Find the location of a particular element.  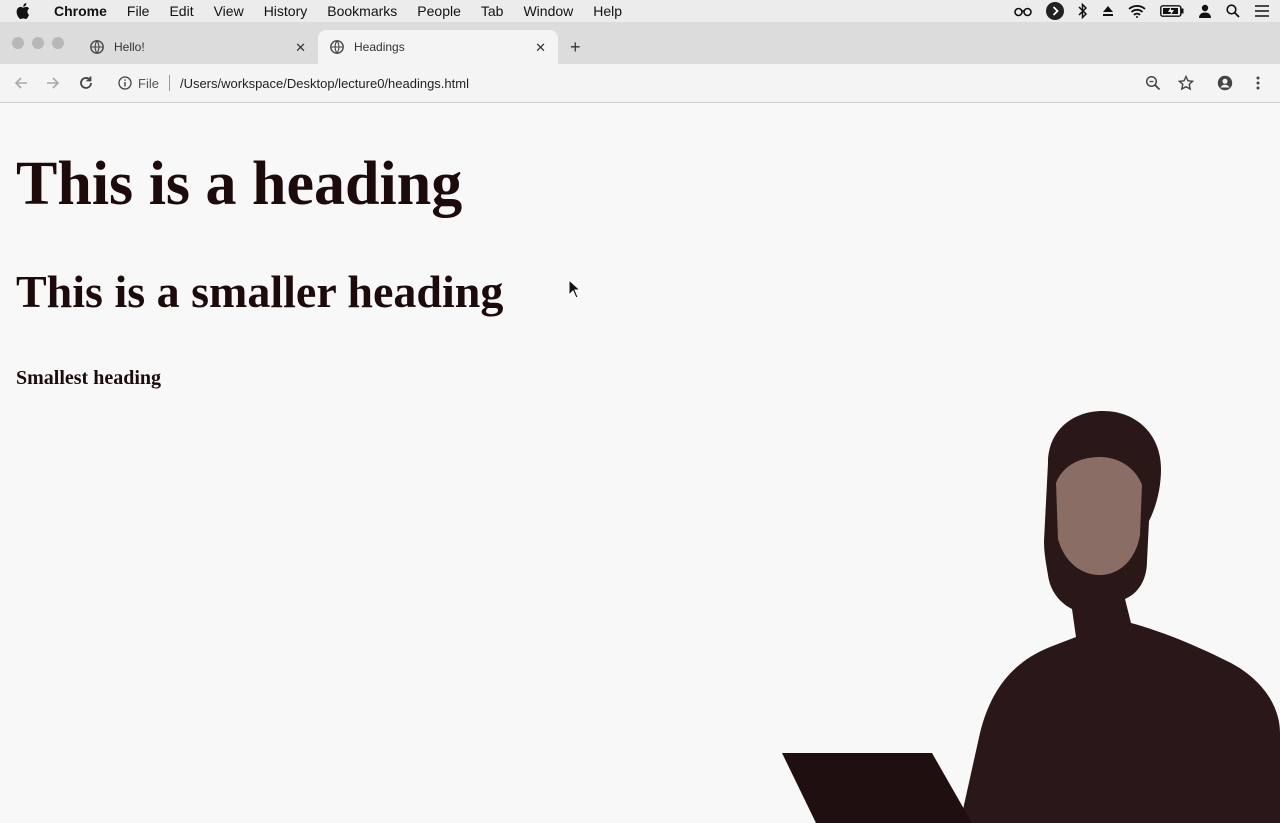

tab-headings: Headings ✕ is located at coordinates (438, 47).